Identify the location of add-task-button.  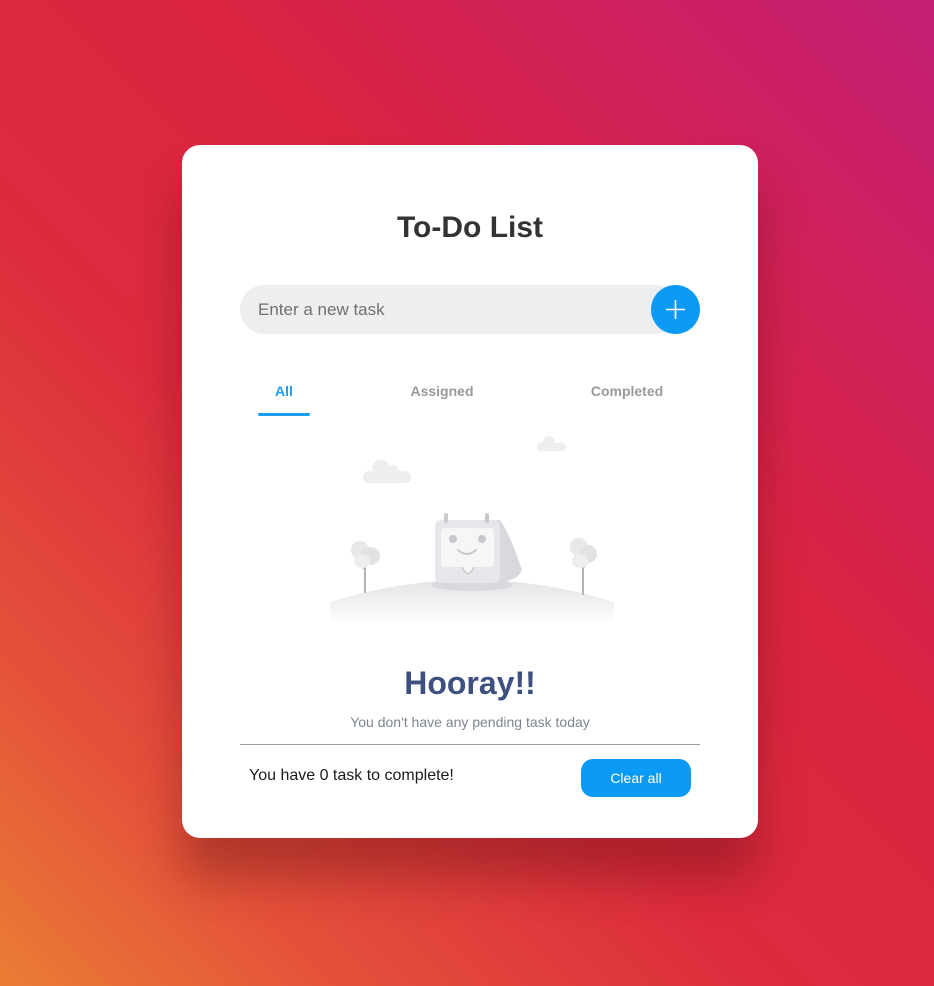
(675, 309).